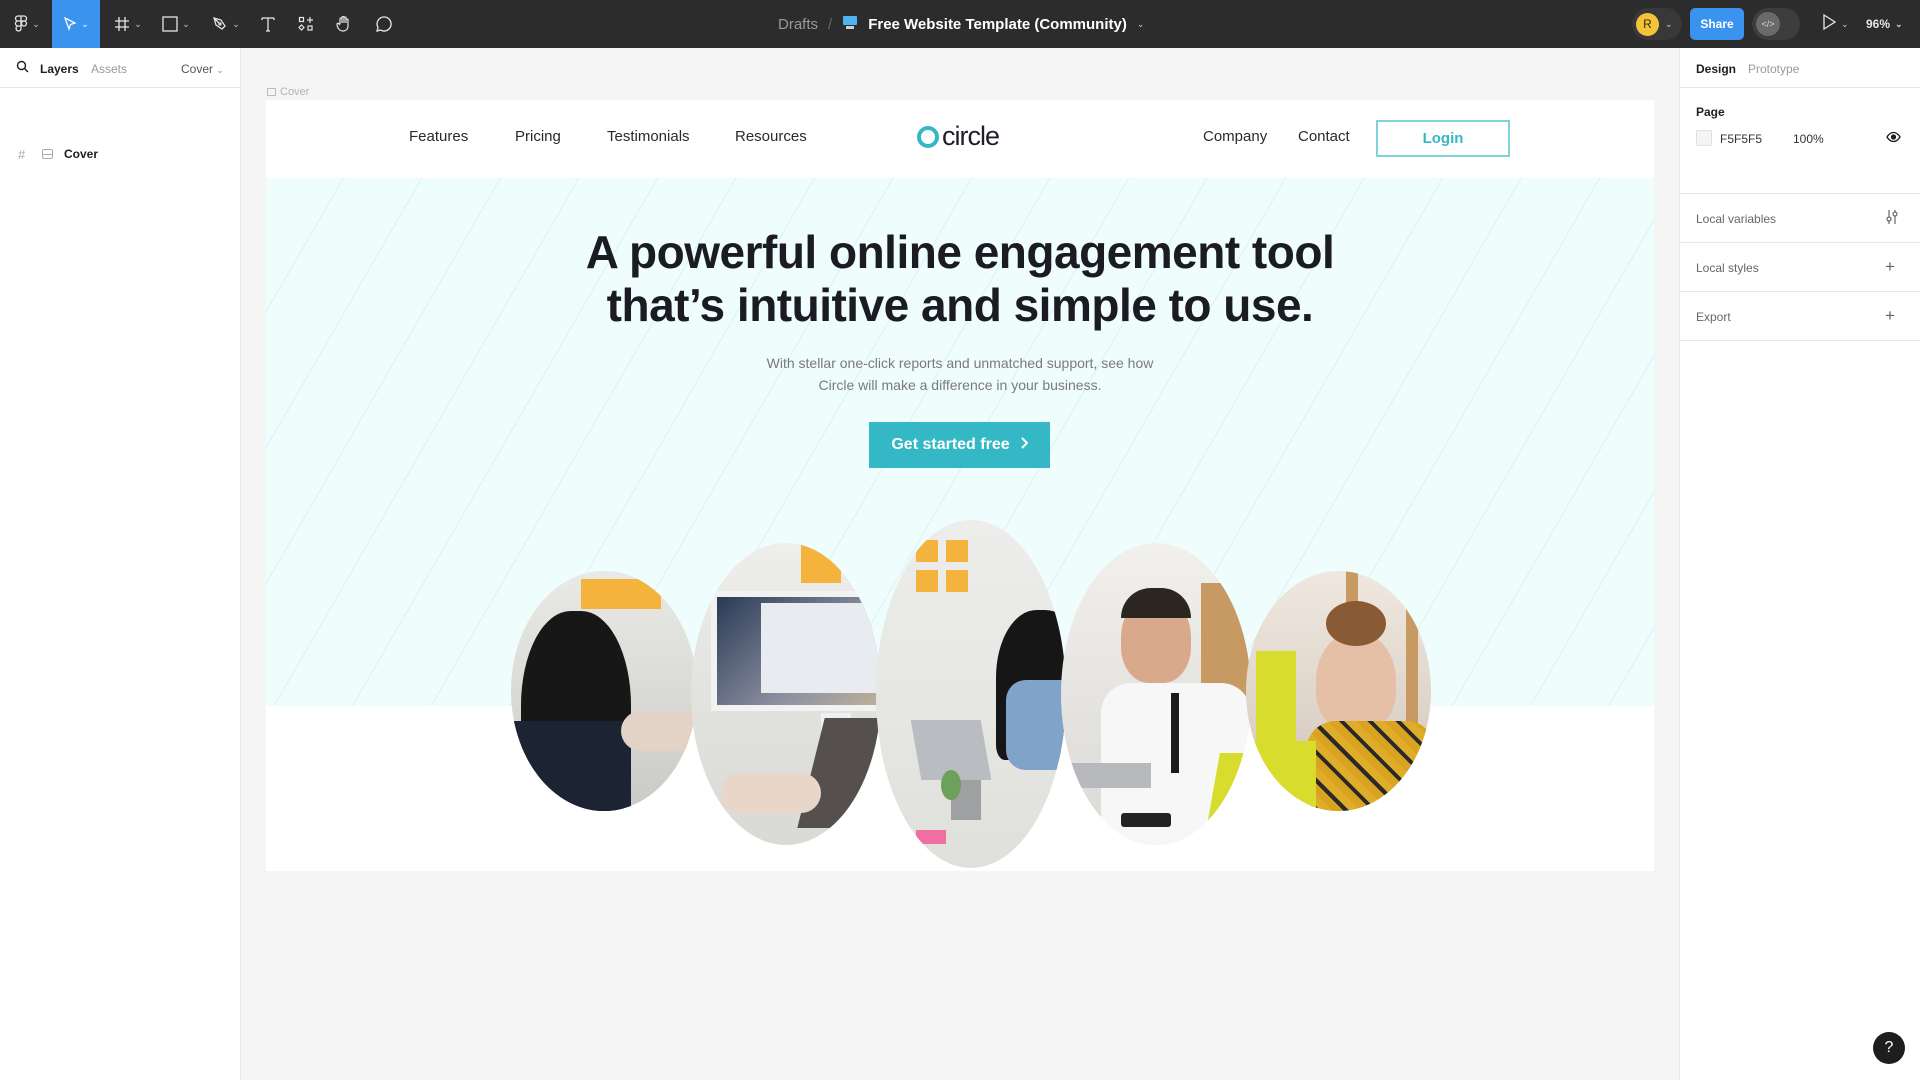 This screenshot has width=1920, height=1080. I want to click on page-selector-label: Cover, so click(197, 69).